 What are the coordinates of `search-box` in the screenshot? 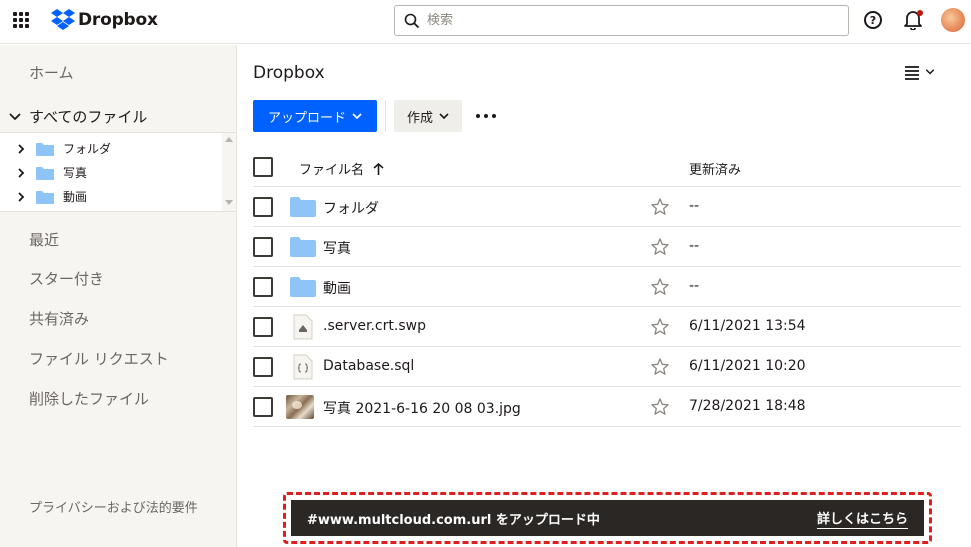 It's located at (621, 20).